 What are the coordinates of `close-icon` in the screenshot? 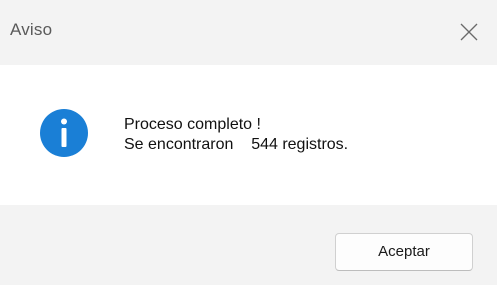 It's located at (469, 32).